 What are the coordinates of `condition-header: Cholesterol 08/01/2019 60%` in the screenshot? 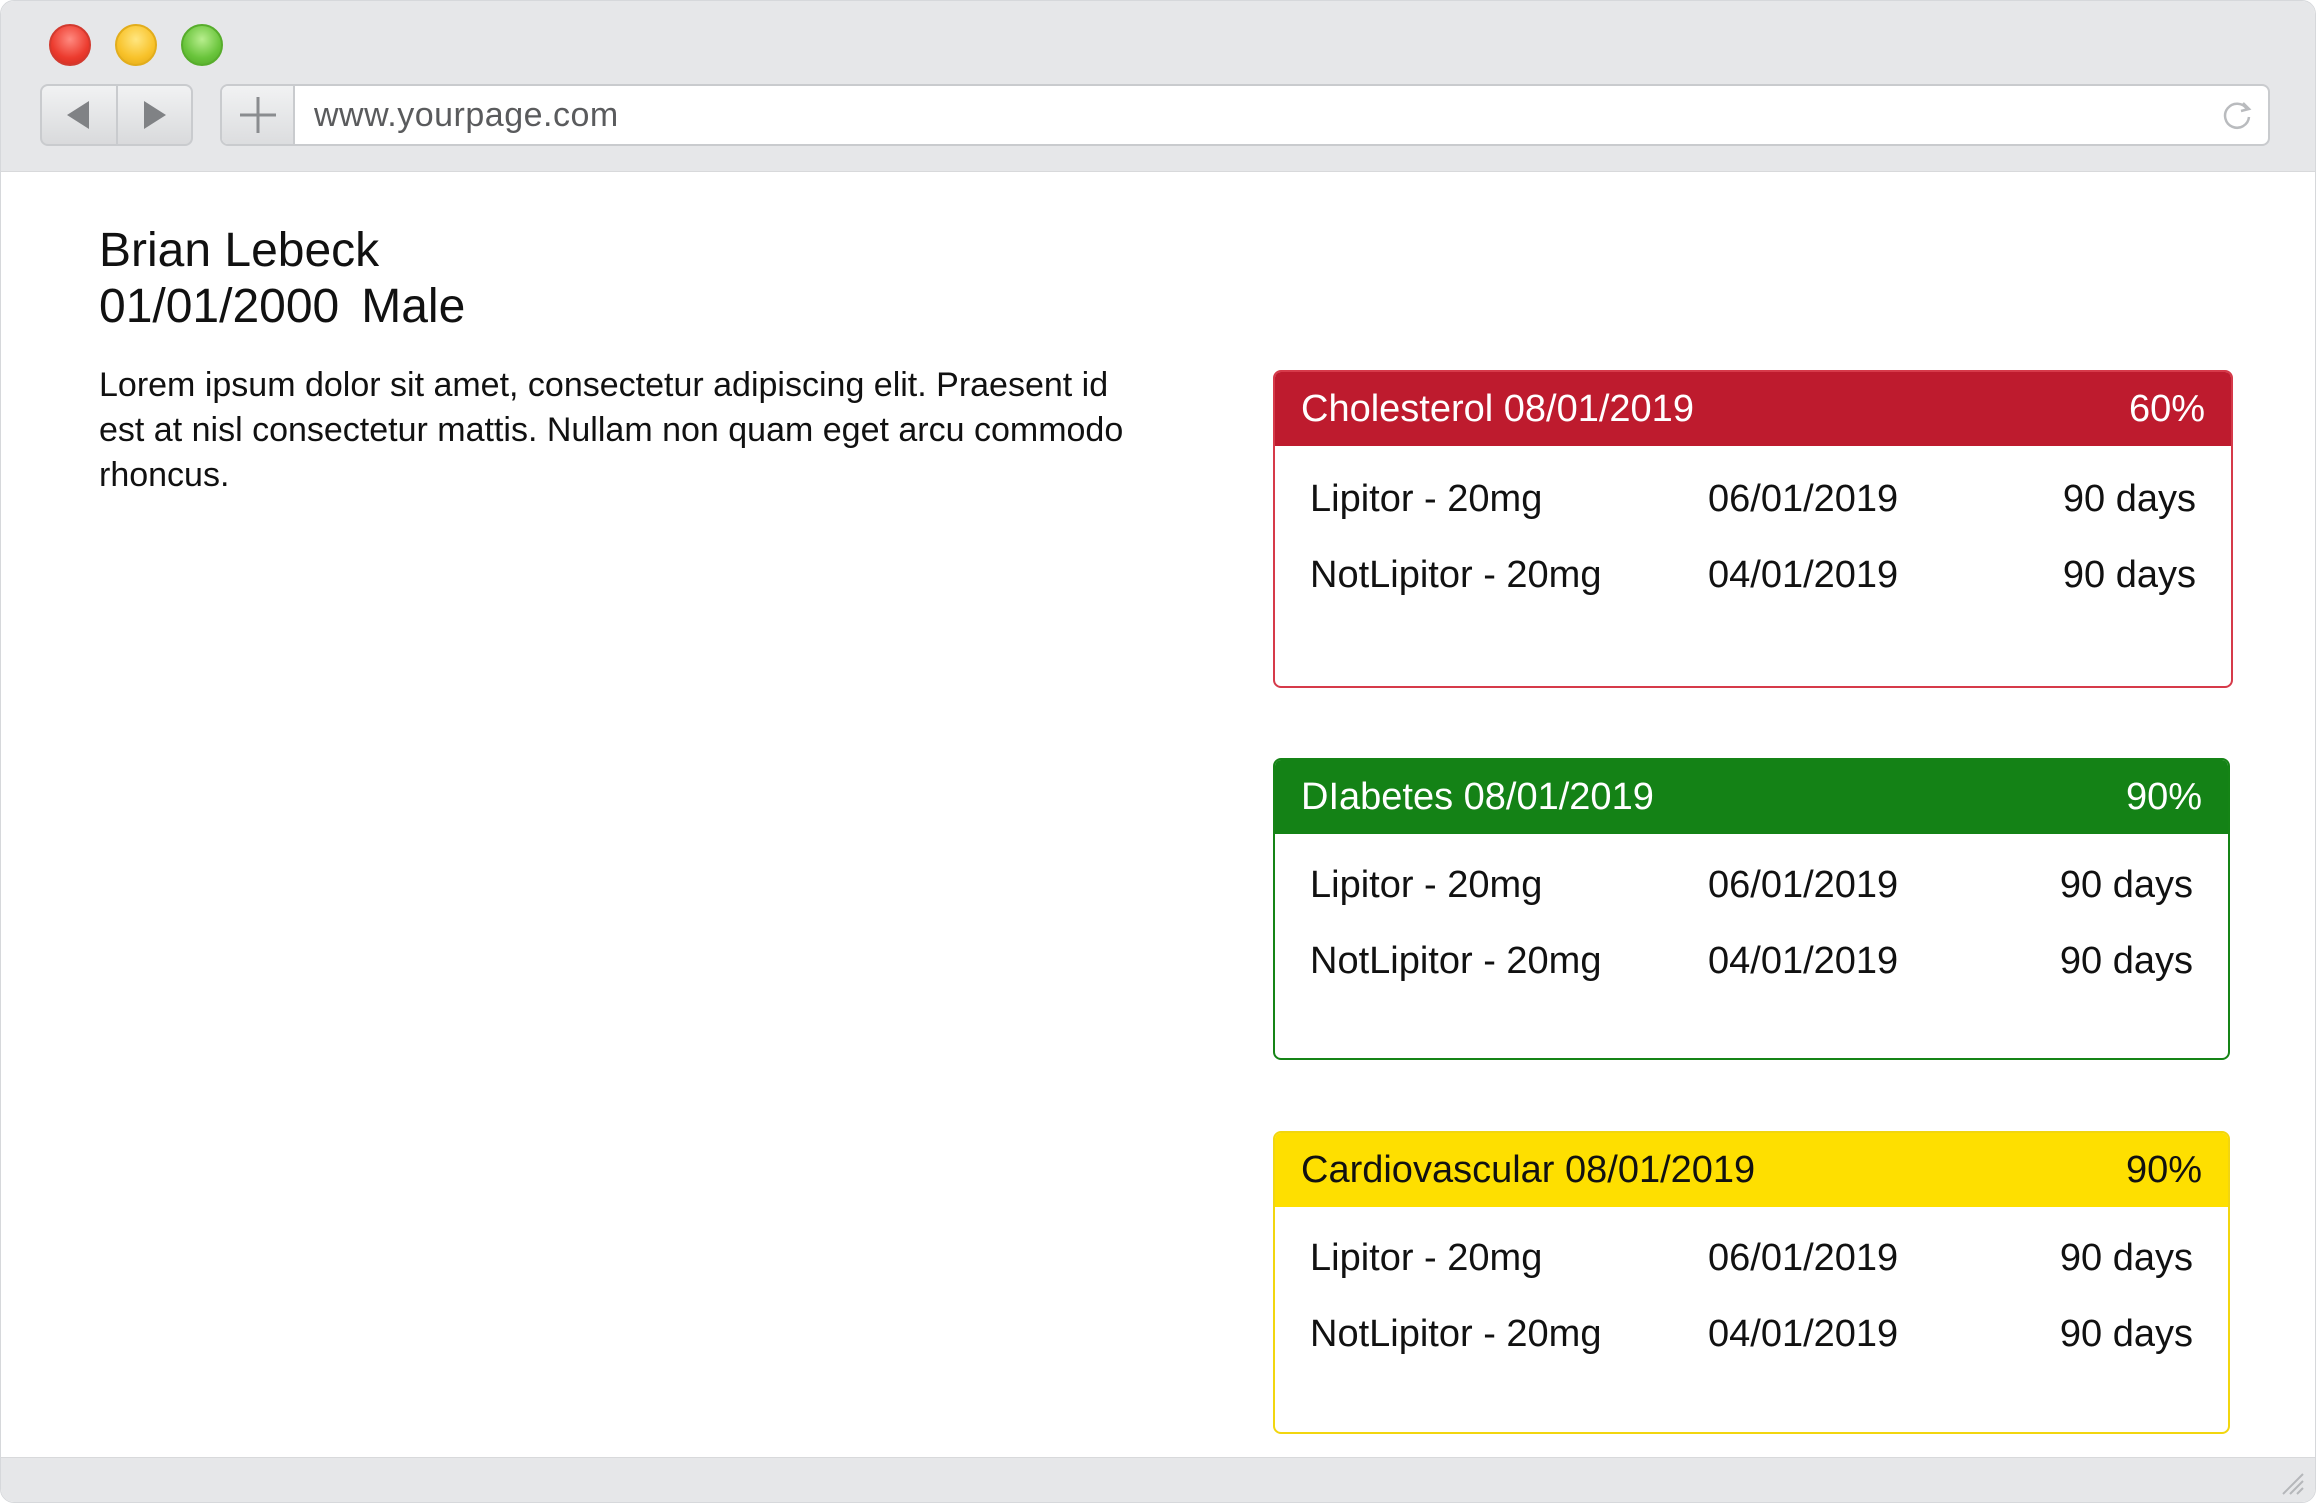 It's located at (1753, 409).